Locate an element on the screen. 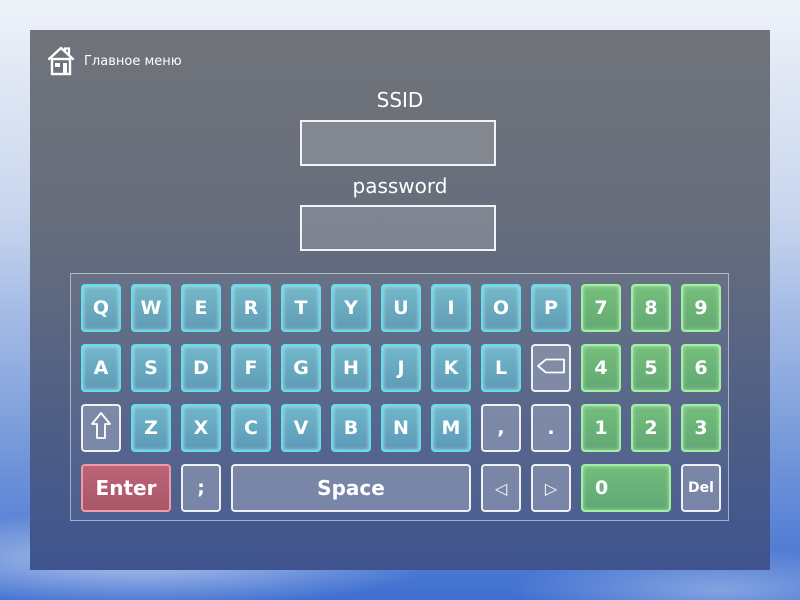  backspace-key is located at coordinates (551, 368).